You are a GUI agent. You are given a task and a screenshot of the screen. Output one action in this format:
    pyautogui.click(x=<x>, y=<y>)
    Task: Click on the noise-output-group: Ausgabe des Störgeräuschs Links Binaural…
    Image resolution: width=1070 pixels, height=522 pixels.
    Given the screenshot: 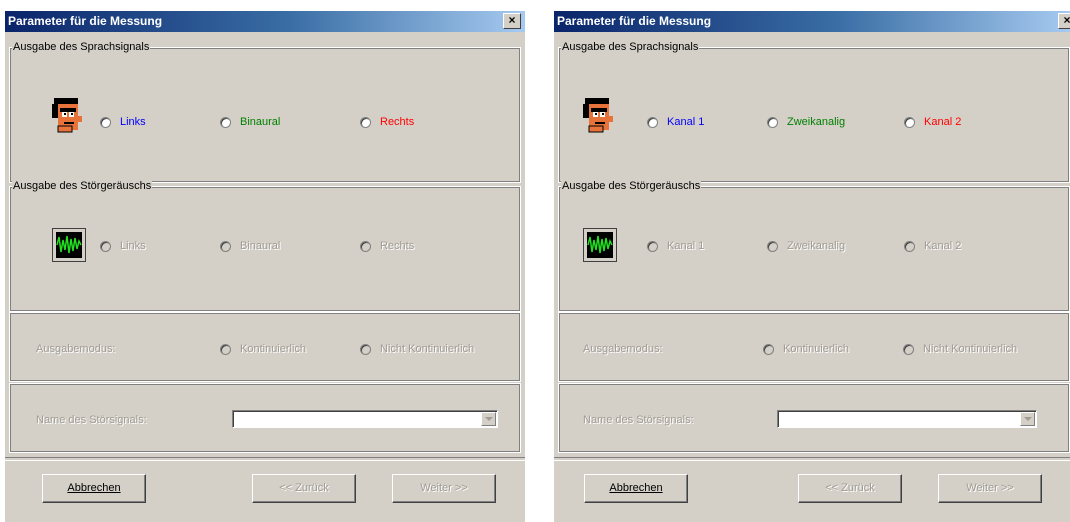 What is the action you would take?
    pyautogui.click(x=265, y=246)
    